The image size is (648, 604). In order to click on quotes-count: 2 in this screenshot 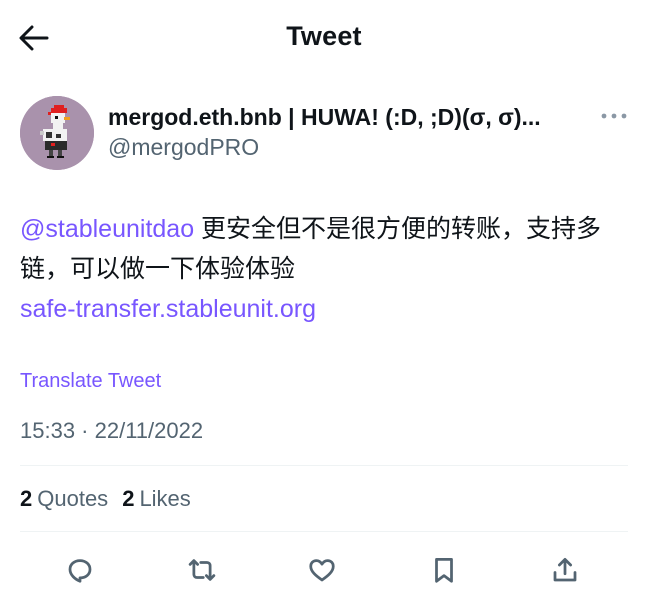, I will do `click(26, 498)`.